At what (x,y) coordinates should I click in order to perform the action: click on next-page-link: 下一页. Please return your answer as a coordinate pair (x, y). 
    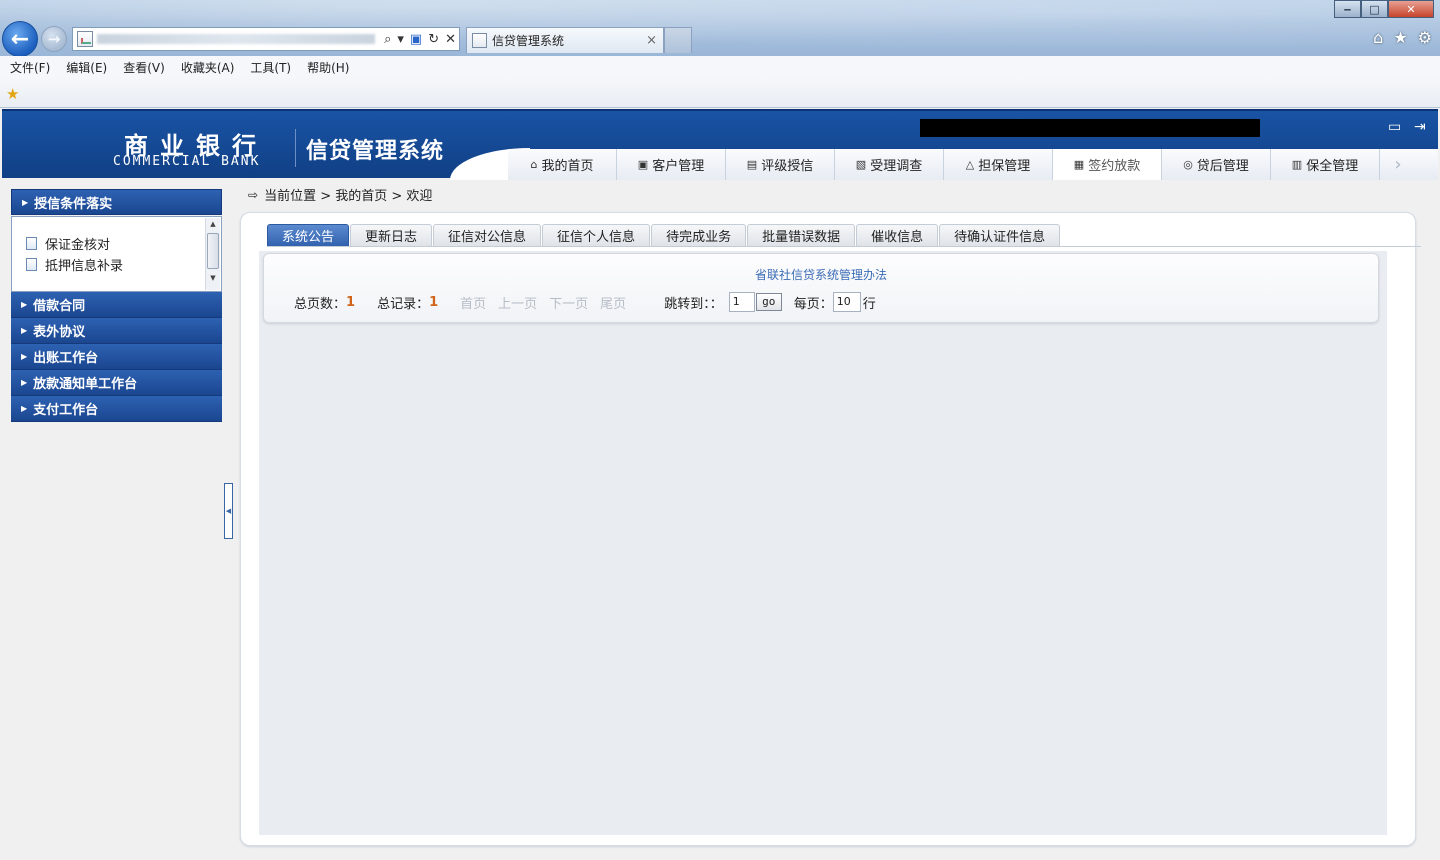
    Looking at the image, I should click on (568, 302).